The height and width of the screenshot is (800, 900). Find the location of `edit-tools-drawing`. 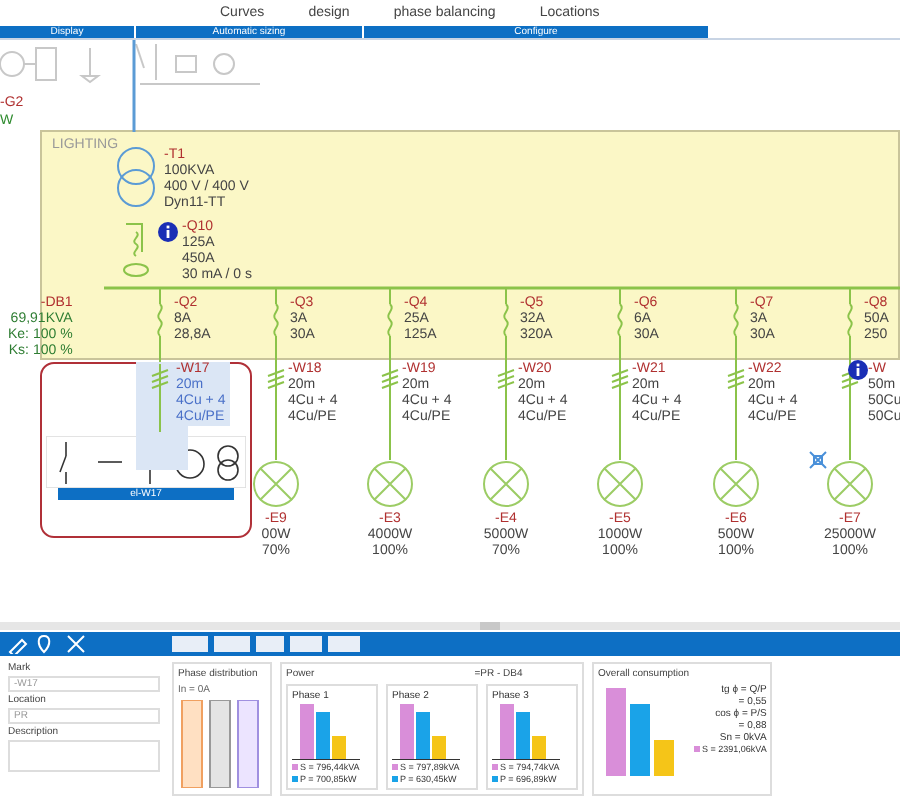

edit-tools-drawing is located at coordinates (48, 644).